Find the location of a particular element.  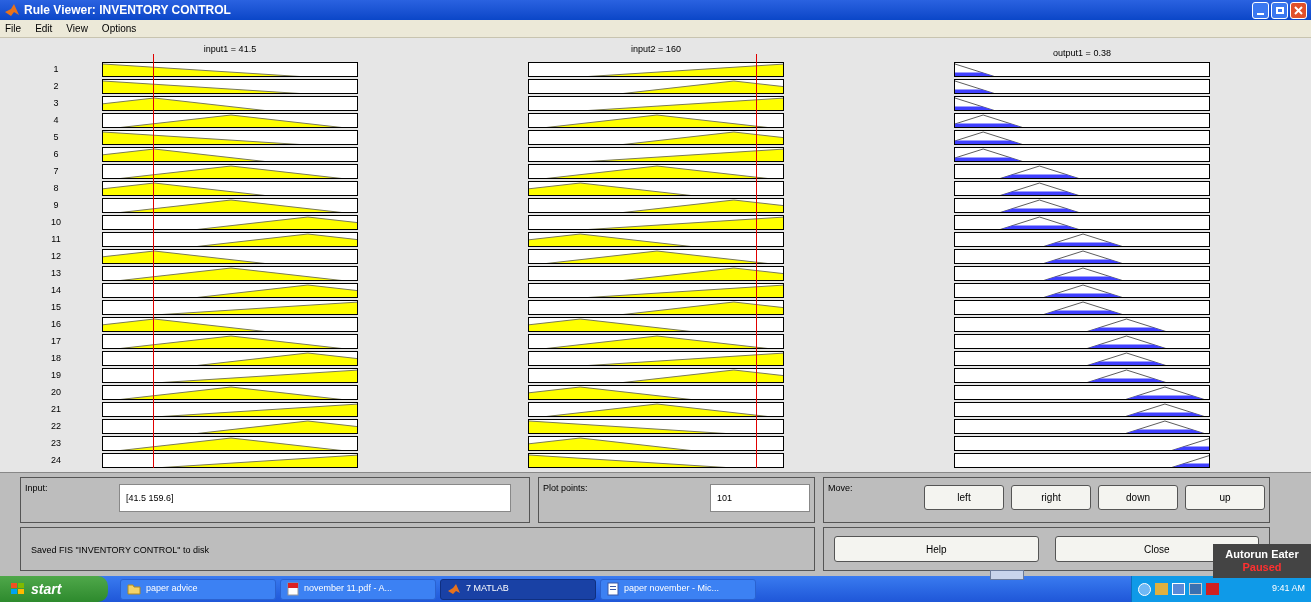

minimize-button is located at coordinates (1260, 10).